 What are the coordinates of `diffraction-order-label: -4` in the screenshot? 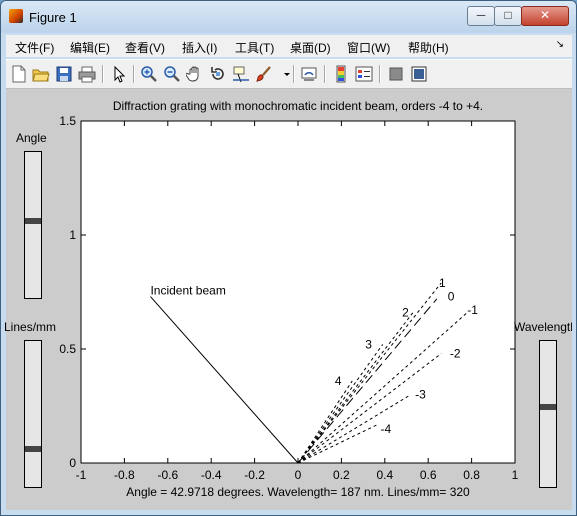 It's located at (385, 429).